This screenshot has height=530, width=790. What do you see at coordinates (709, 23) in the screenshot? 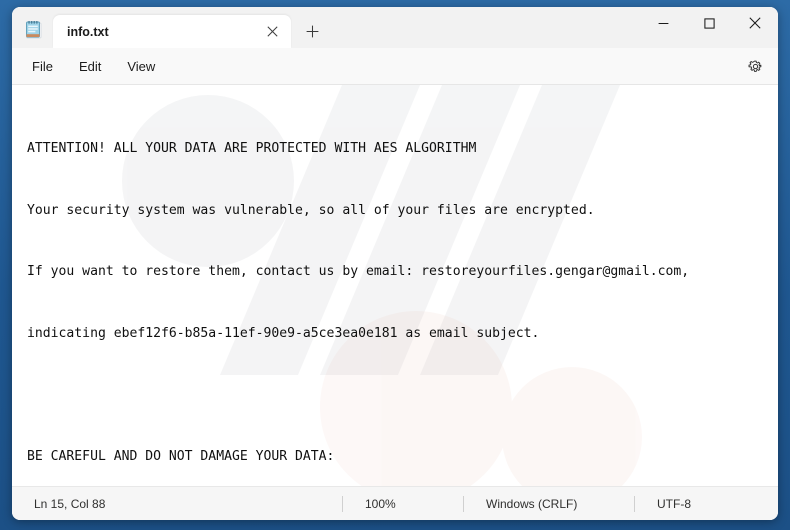
I see `maximize-button` at bounding box center [709, 23].